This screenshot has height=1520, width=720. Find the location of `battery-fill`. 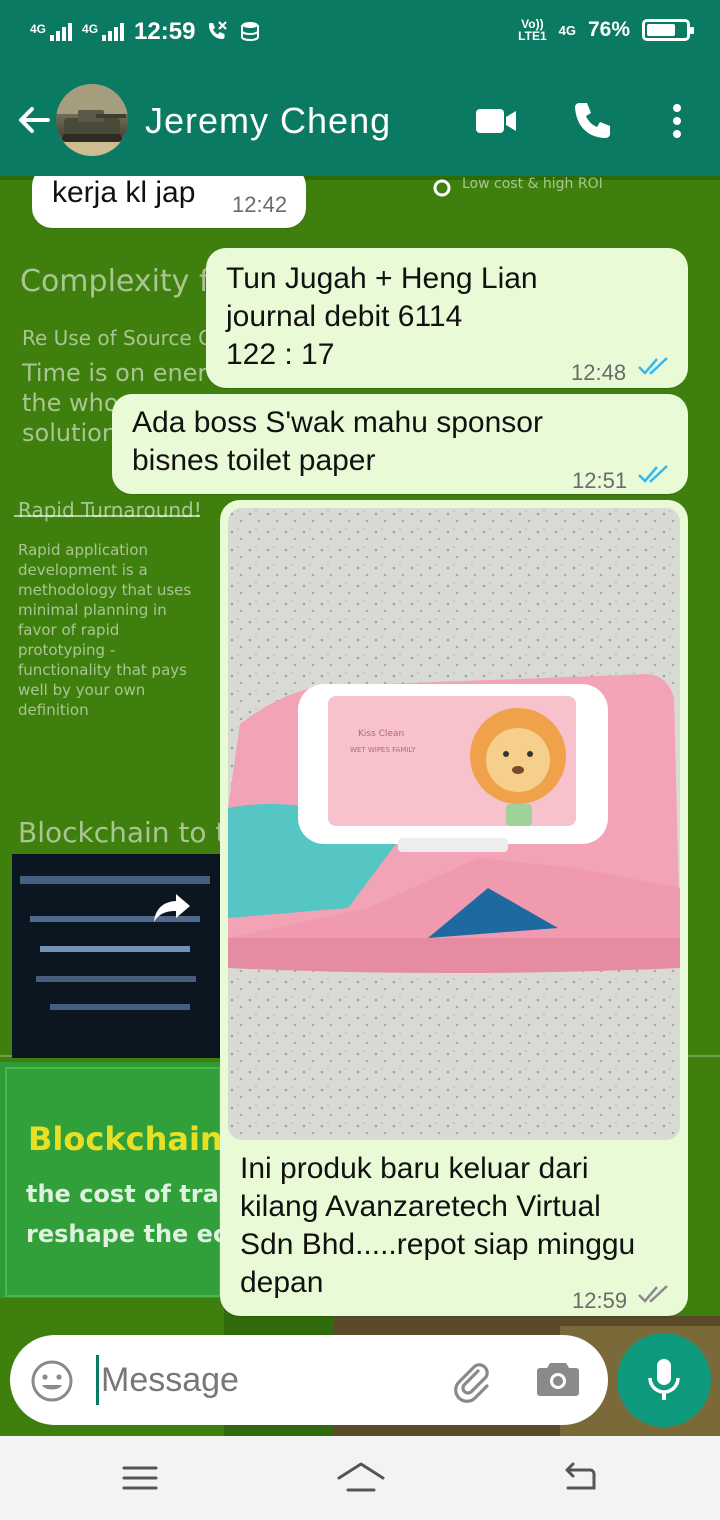

battery-fill is located at coordinates (661, 30).